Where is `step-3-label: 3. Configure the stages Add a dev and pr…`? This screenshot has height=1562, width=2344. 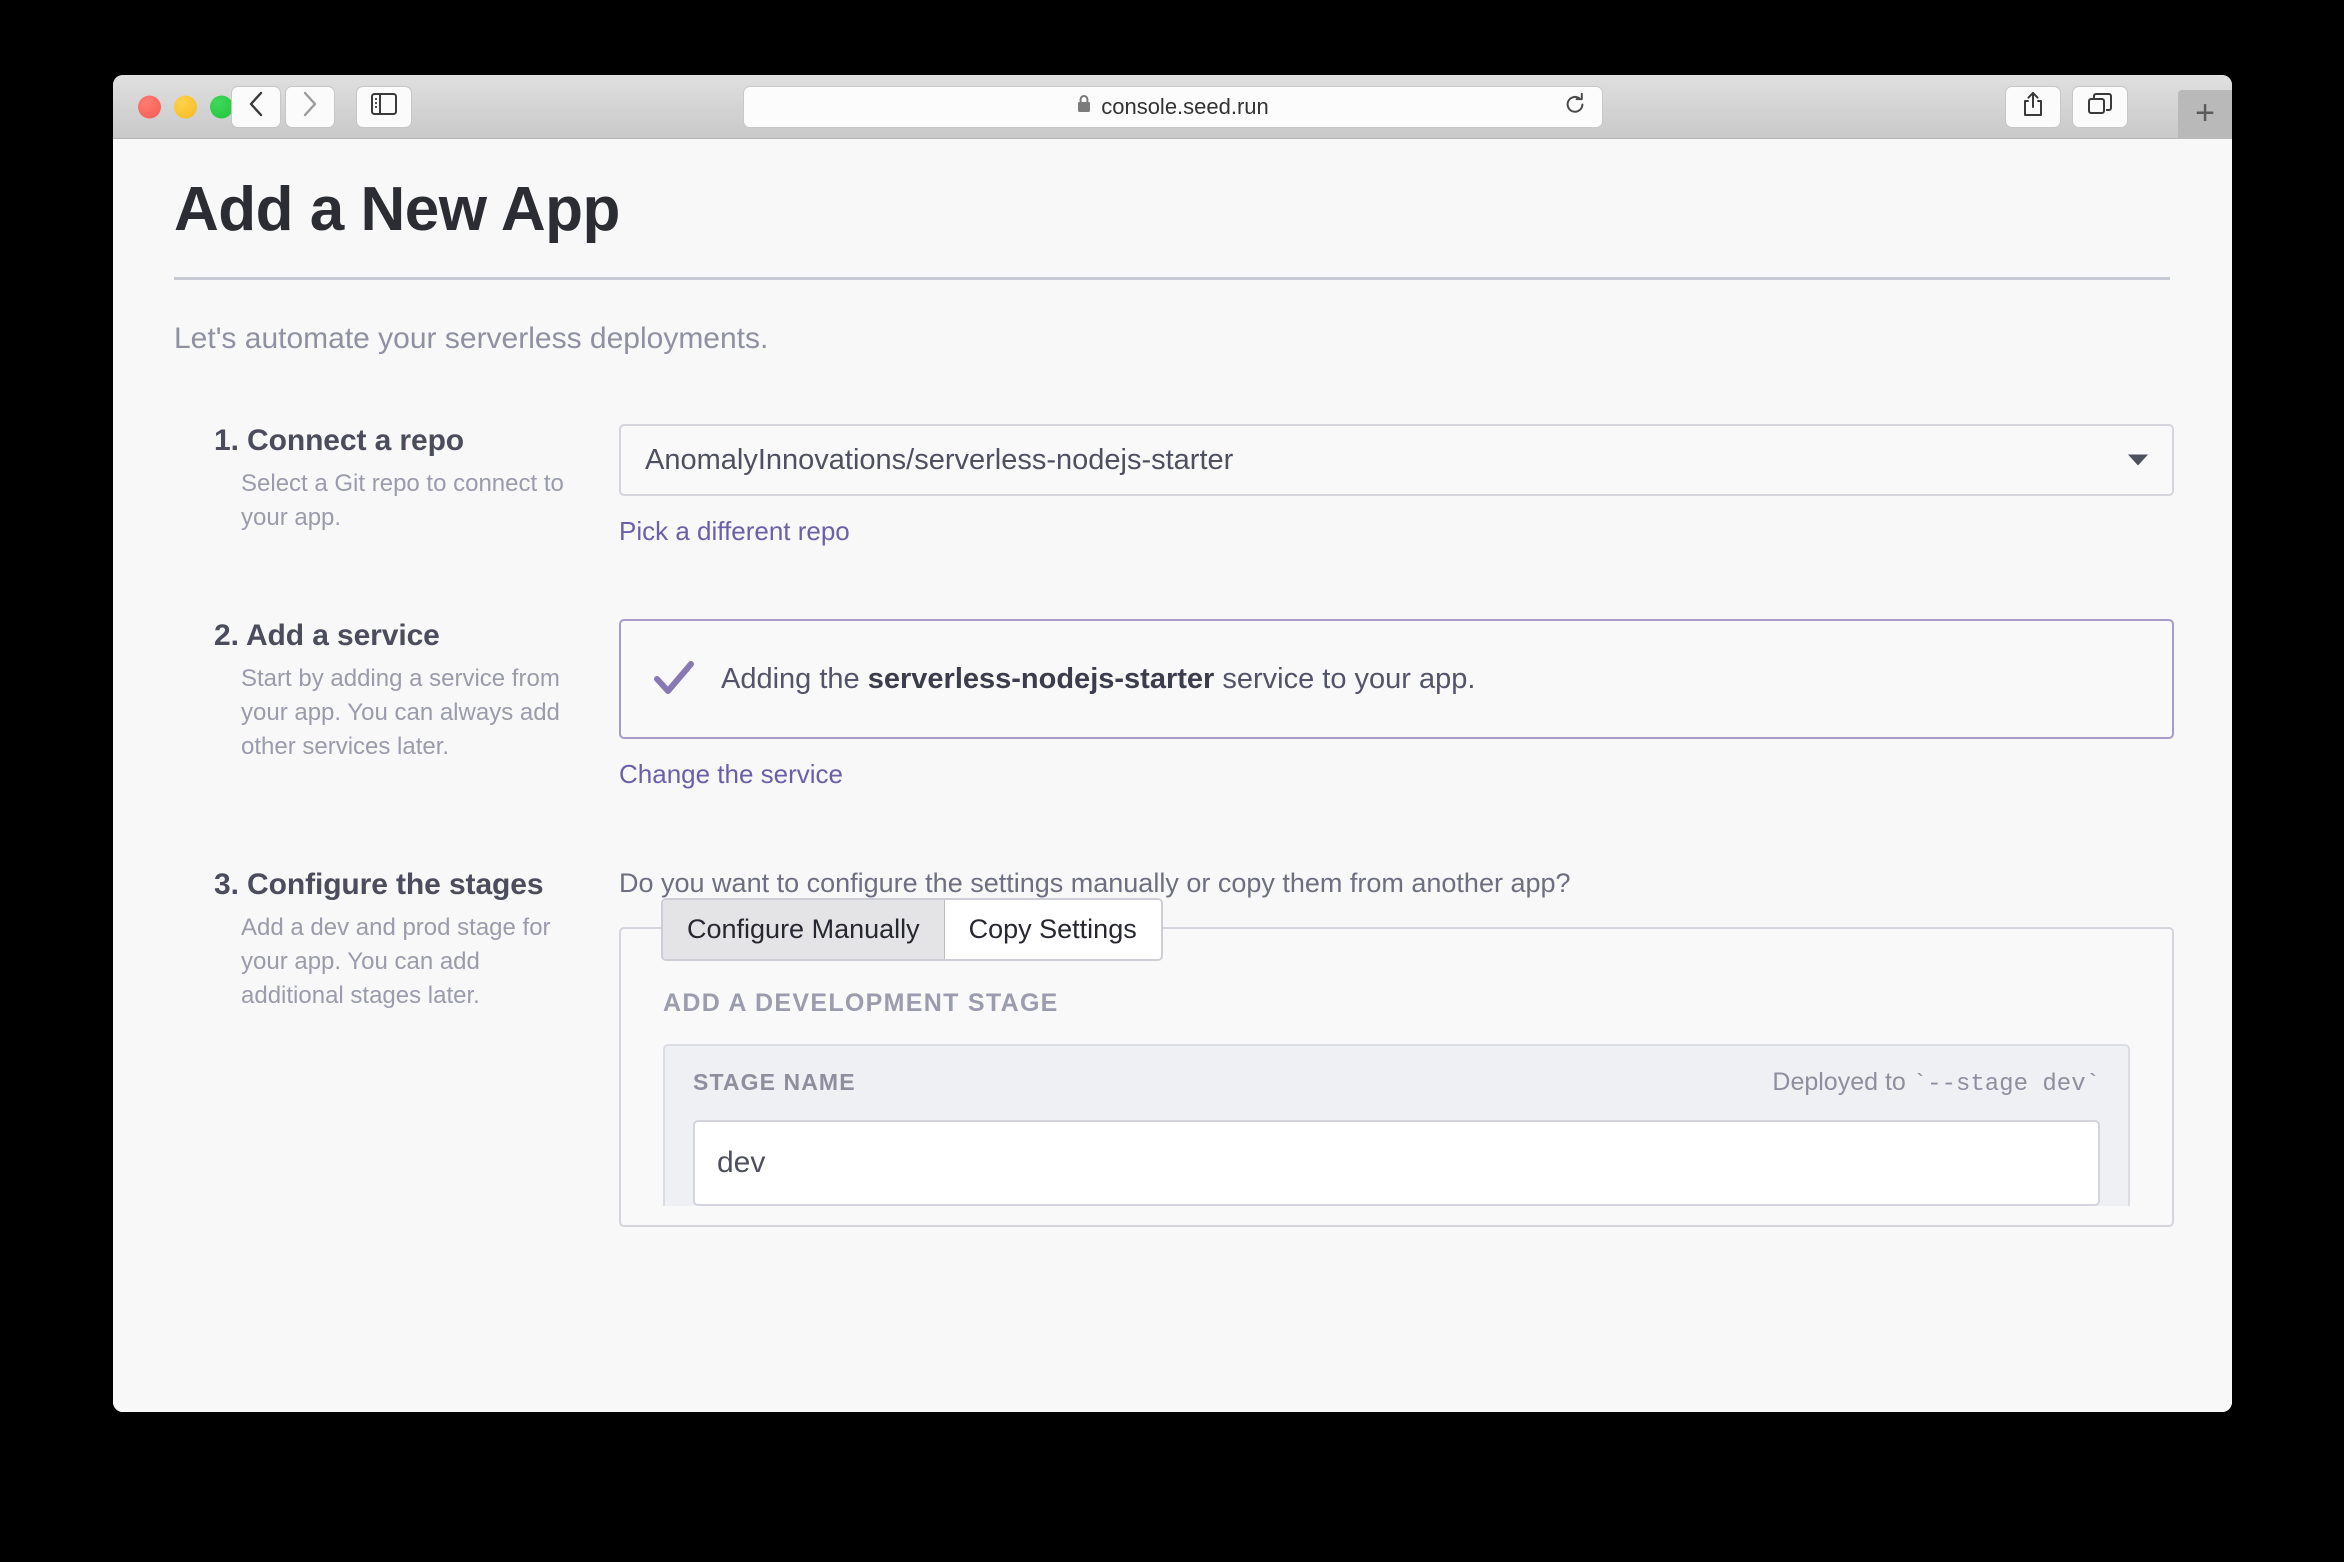 step-3-label: 3. Configure the stages Add a dev and pr… is located at coordinates (396, 1047).